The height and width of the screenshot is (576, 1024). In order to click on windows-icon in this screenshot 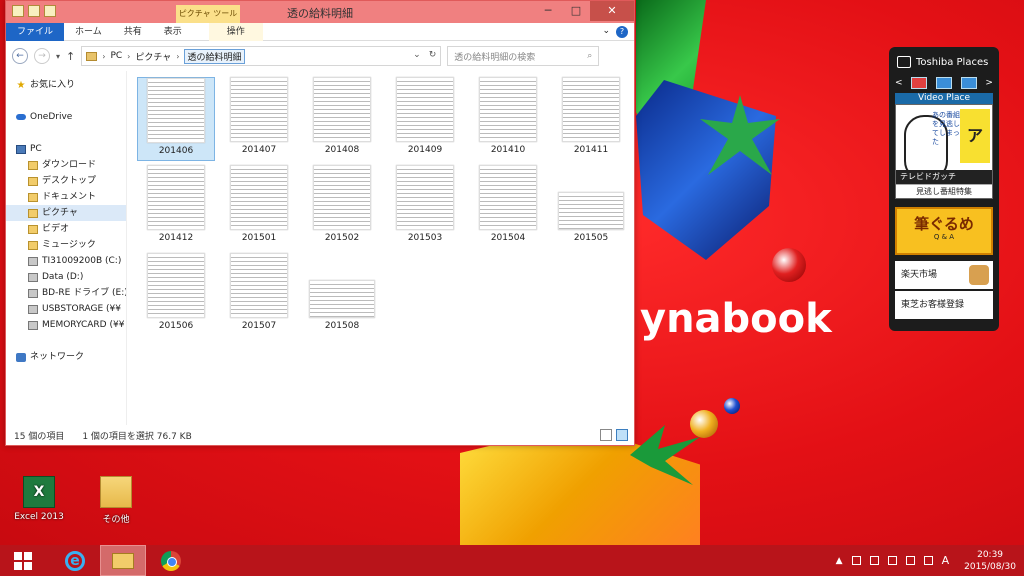, I will do `click(874, 560)`.